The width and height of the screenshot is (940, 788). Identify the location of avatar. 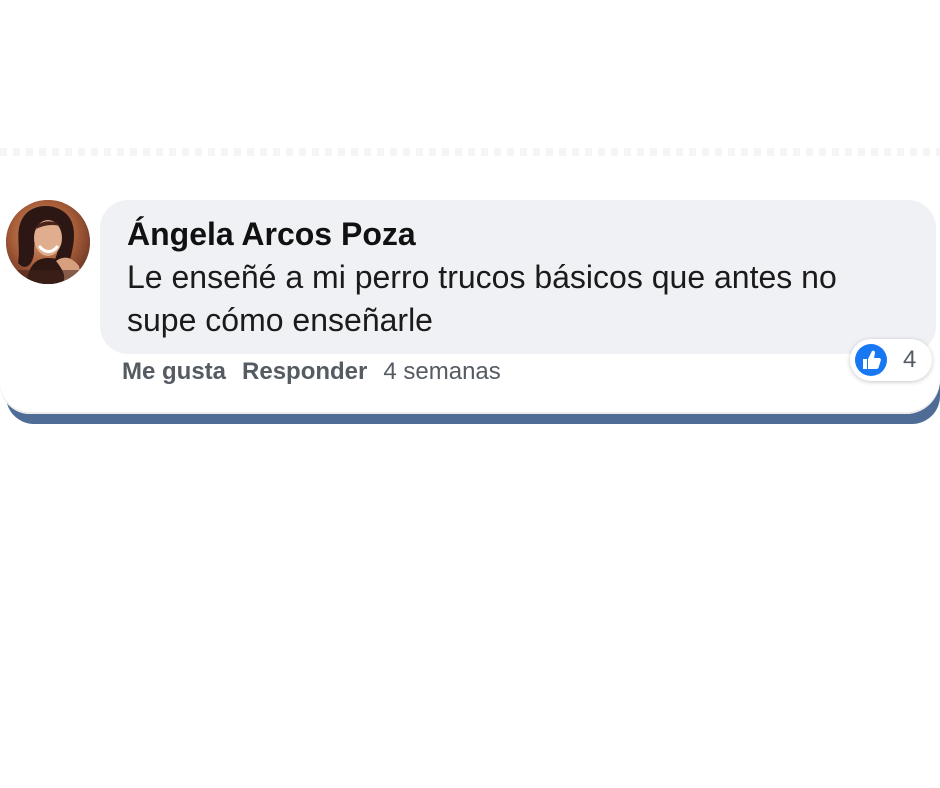
(48, 242).